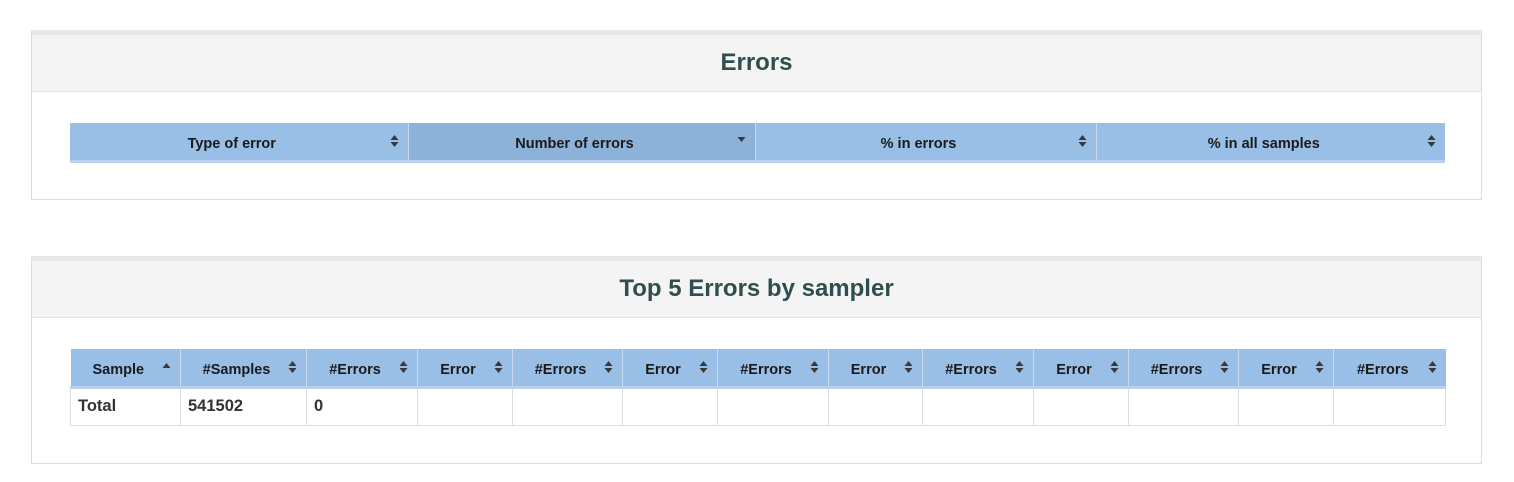 This screenshot has width=1514, height=482. I want to click on column-header-samples: #Samples, so click(243, 369).